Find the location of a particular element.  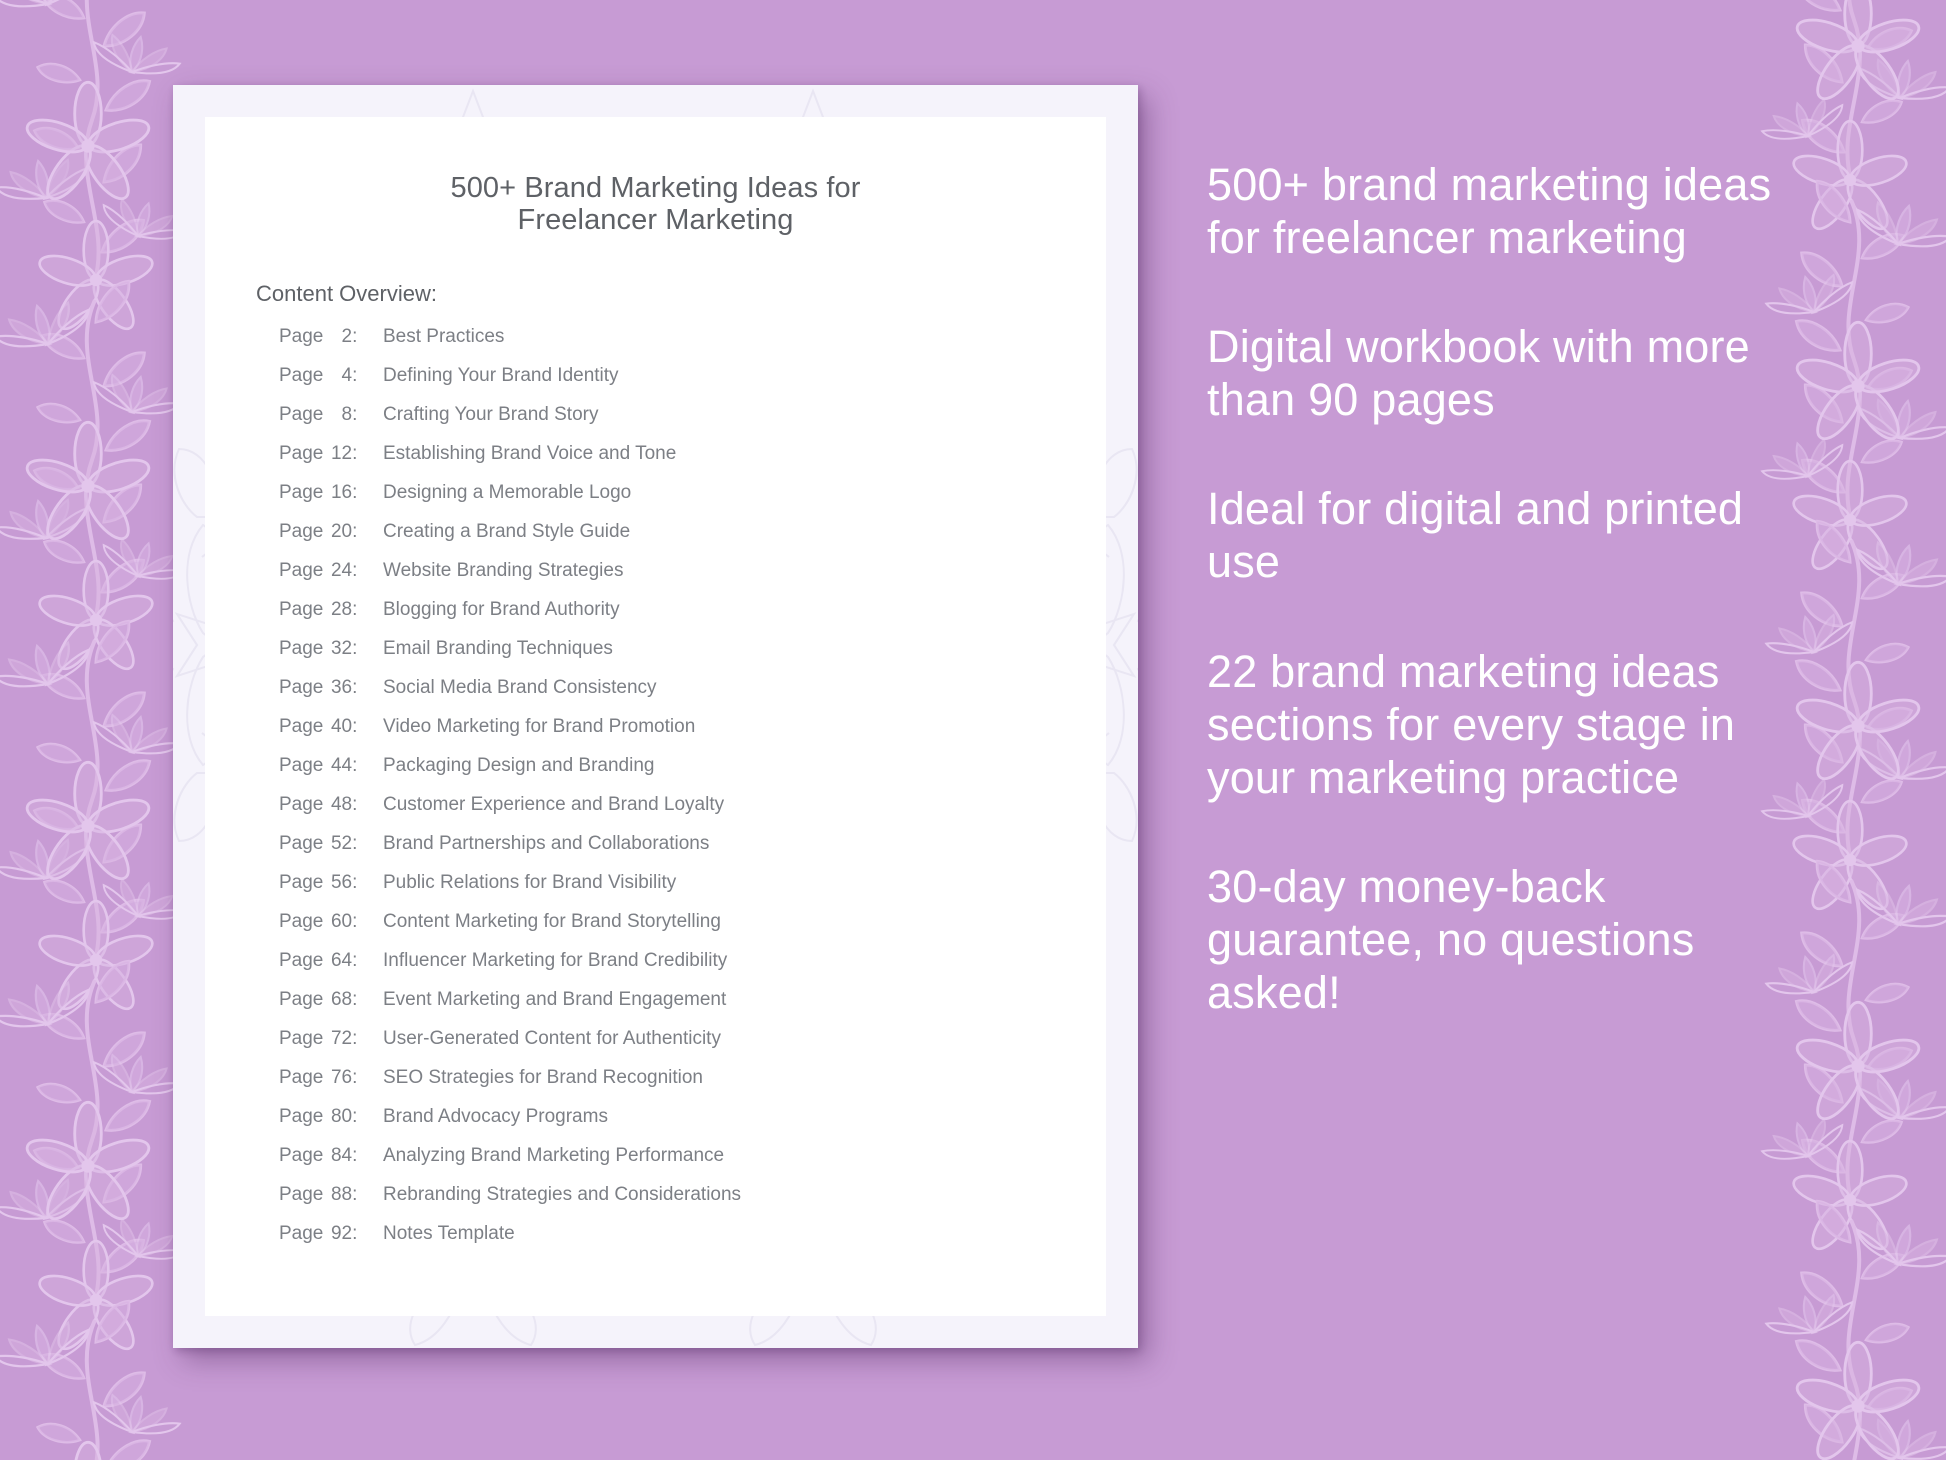

marketing-copy-block: Digital workbook with more than 90 pages is located at coordinates (1478, 373).